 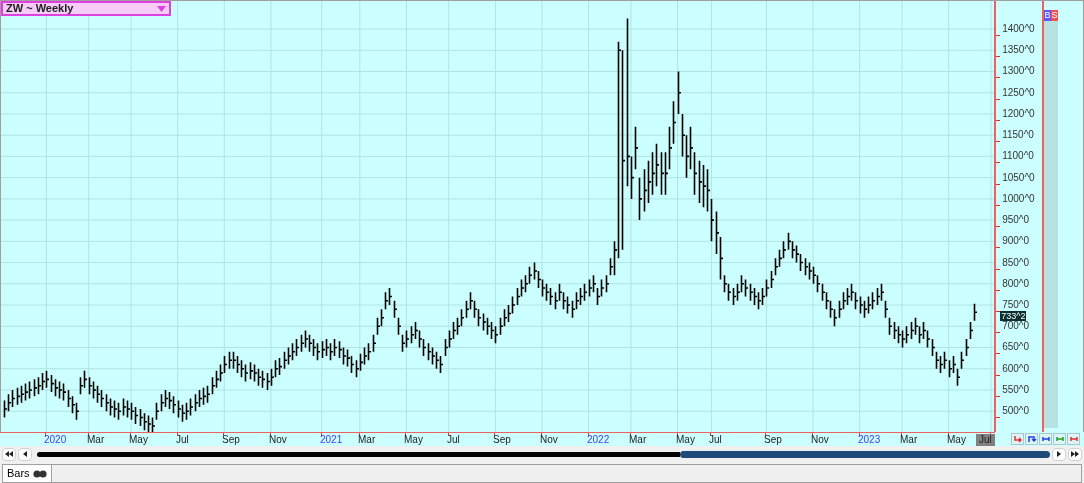 I want to click on scroll-last-button, so click(x=1075, y=454).